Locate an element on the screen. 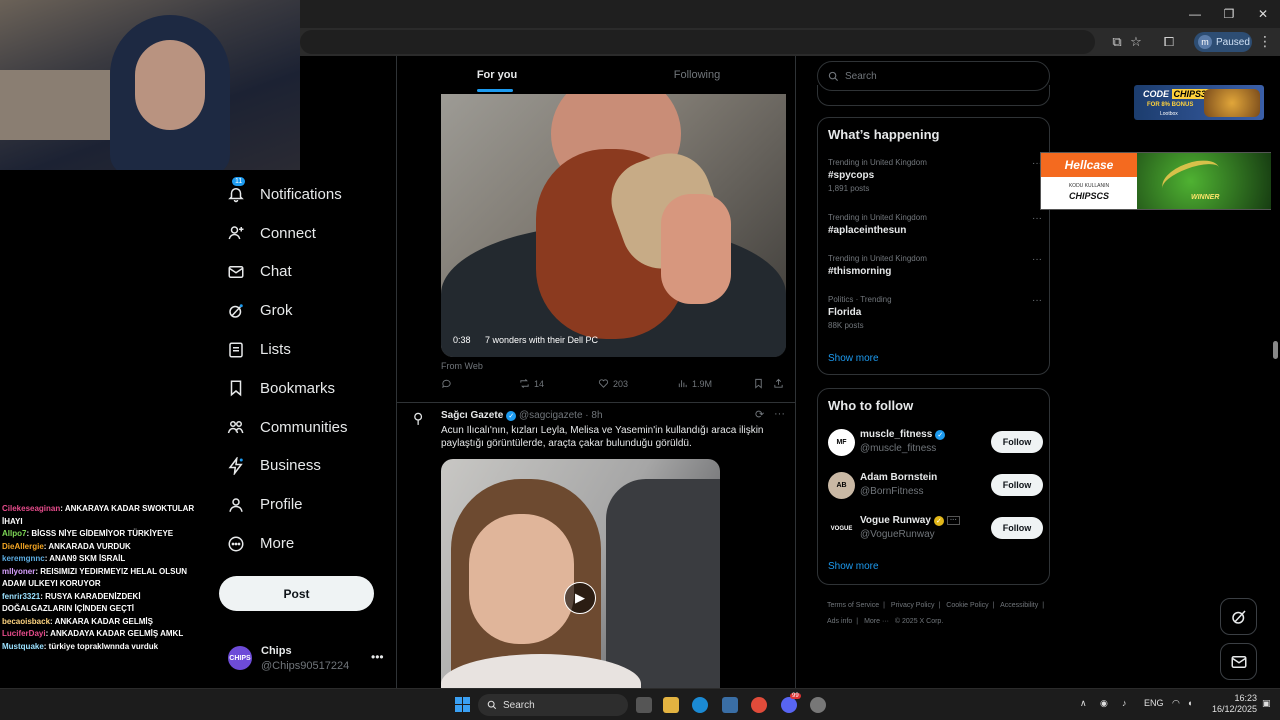 Image resolution: width=1280 pixels, height=720 pixels. tweet-video: ▶ is located at coordinates (580, 573).